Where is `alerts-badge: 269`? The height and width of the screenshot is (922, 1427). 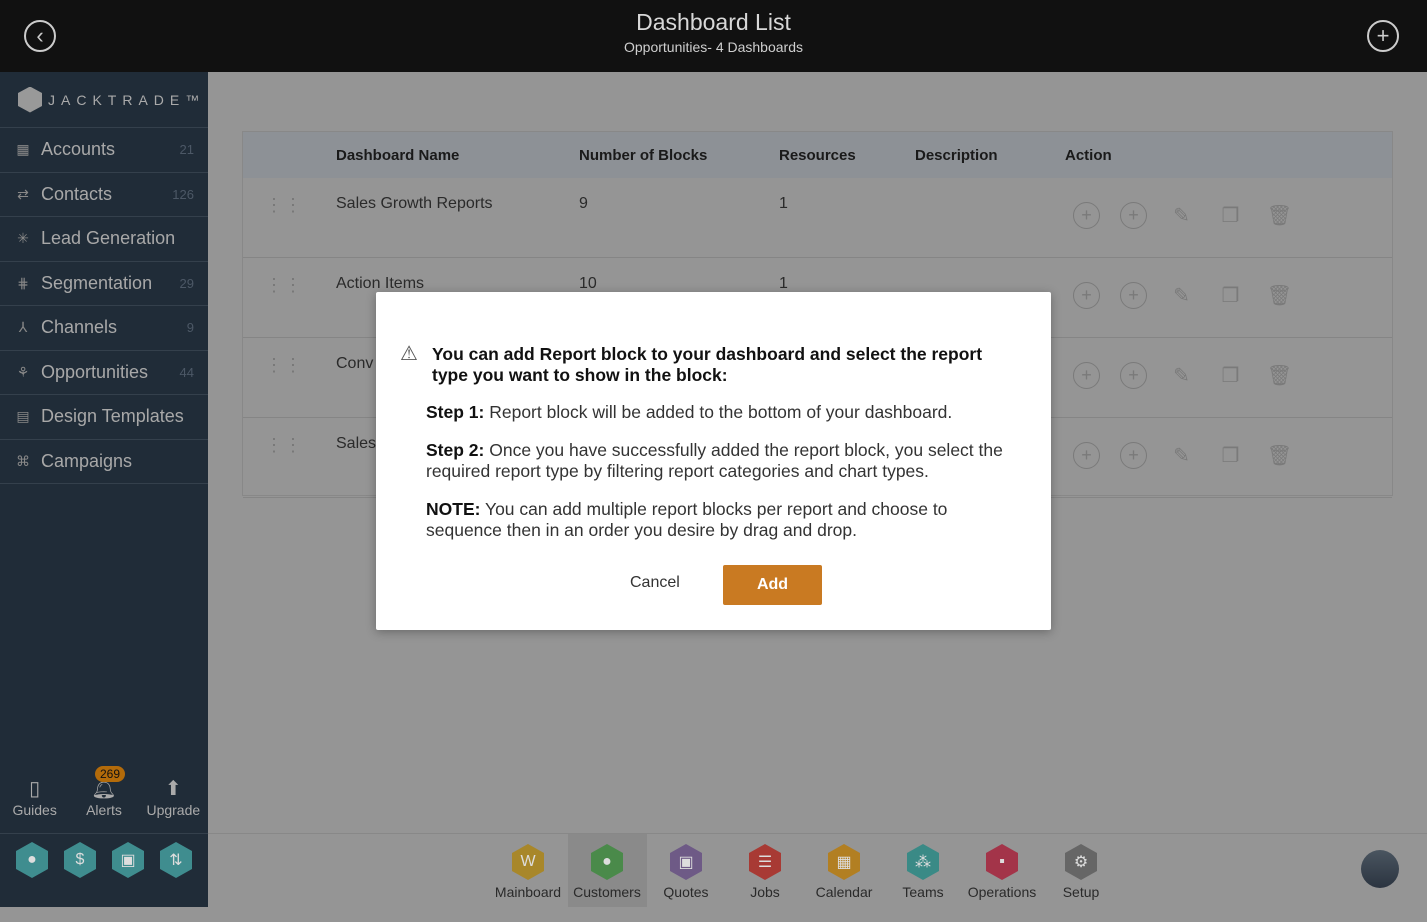
alerts-badge: 269 is located at coordinates (110, 774).